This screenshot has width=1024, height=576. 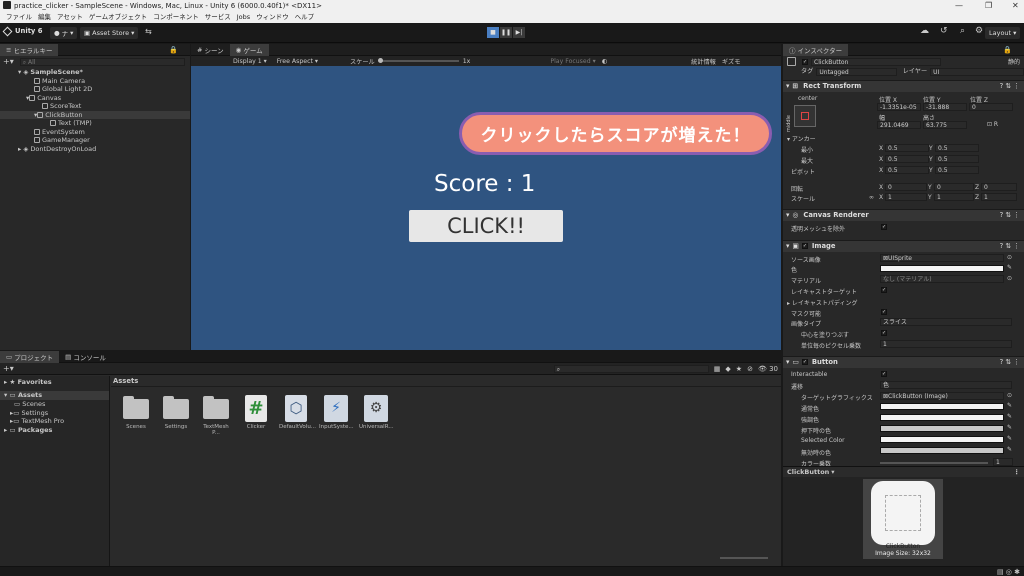 What do you see at coordinates (85, 357) in the screenshot?
I see `tab-console: ▤ コンソール` at bounding box center [85, 357].